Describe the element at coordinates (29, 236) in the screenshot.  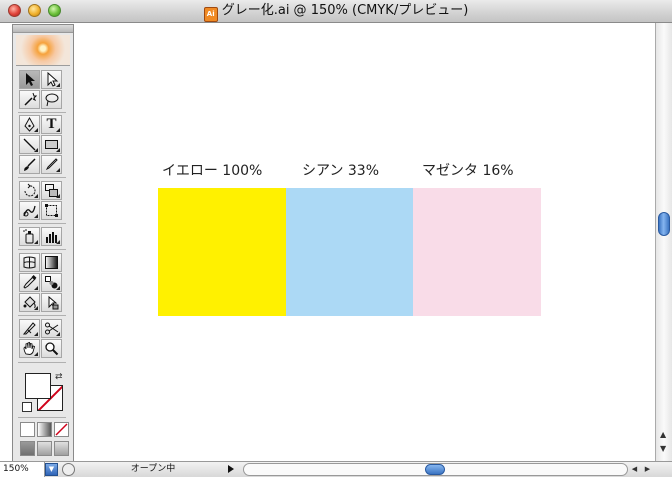
I see `symbol-sprayer-tool` at that location.